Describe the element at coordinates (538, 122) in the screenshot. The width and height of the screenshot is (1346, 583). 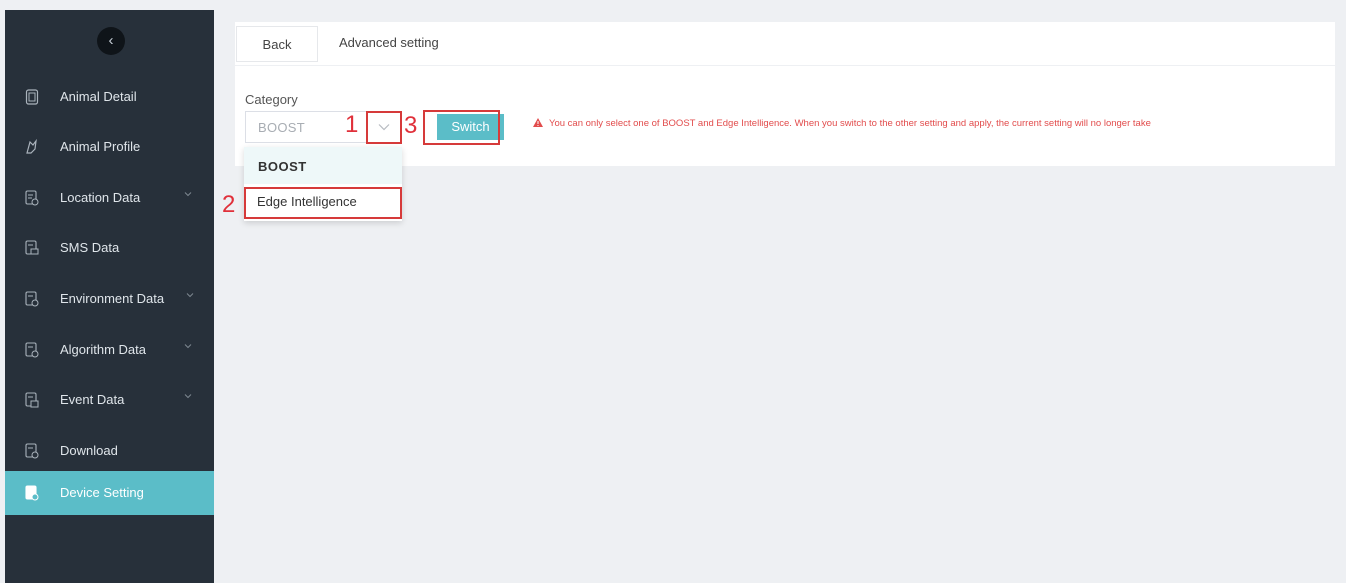
I see `warning-icon` at that location.